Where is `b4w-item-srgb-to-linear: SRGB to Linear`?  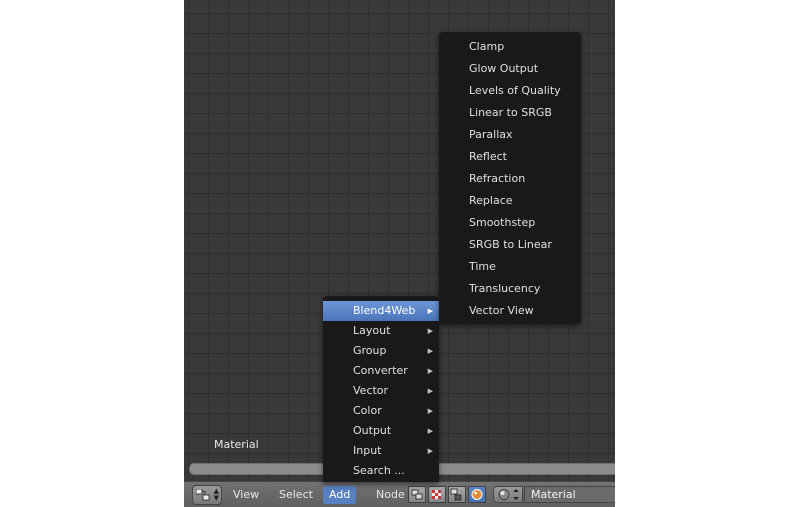 b4w-item-srgb-to-linear: SRGB to Linear is located at coordinates (510, 245).